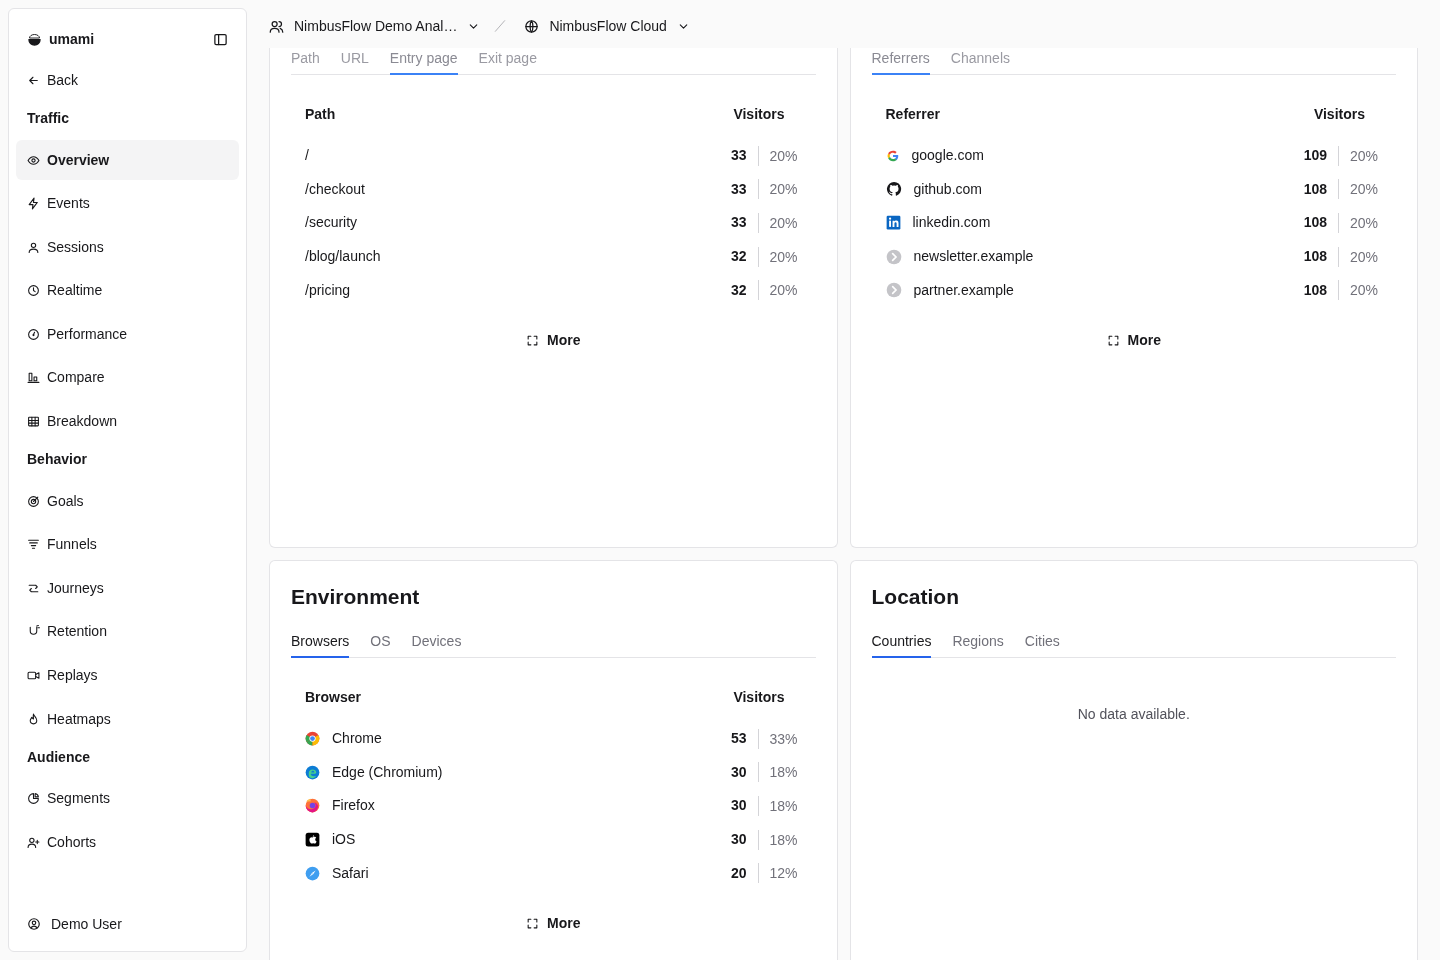 Image resolution: width=1440 pixels, height=960 pixels. Describe the element at coordinates (312, 873) in the screenshot. I see `compass-icon` at that location.